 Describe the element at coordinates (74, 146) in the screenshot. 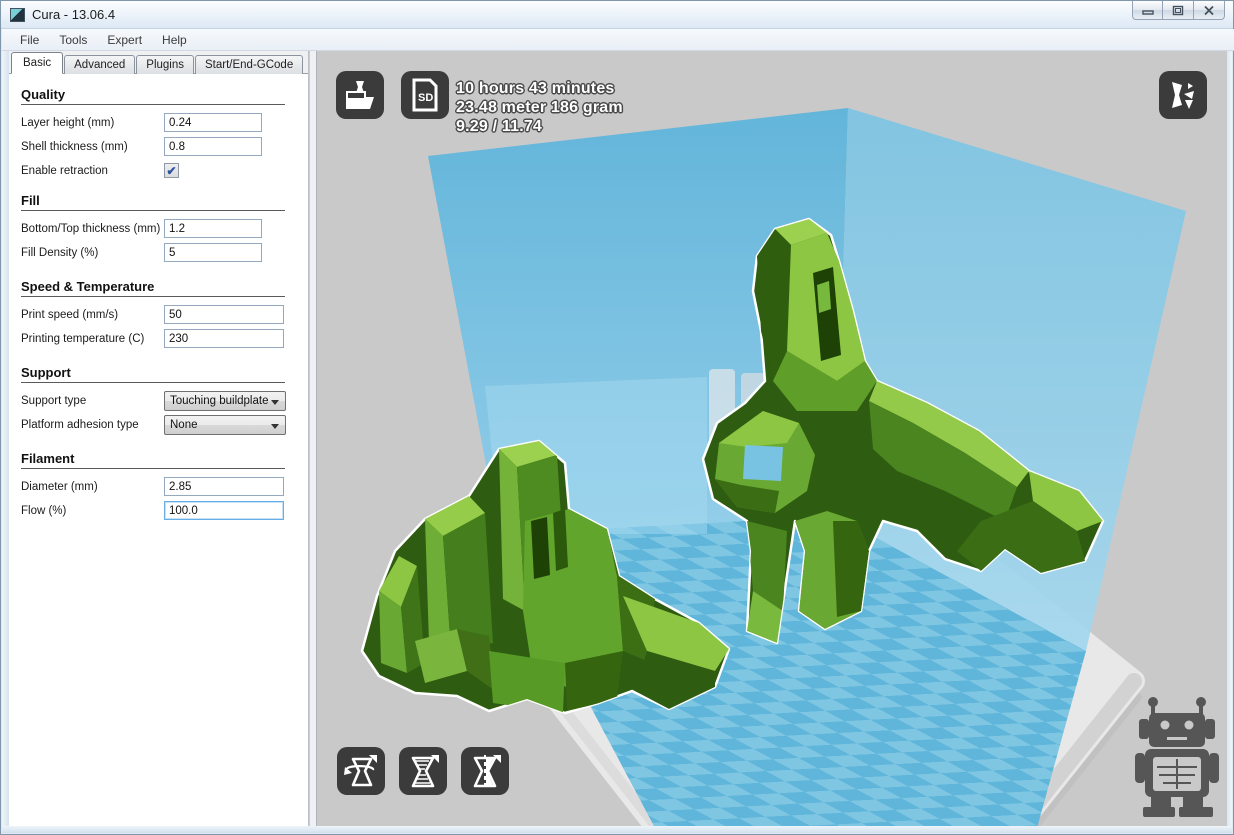

I see `shell-thickness-label: Shell thickness (mm)` at that location.